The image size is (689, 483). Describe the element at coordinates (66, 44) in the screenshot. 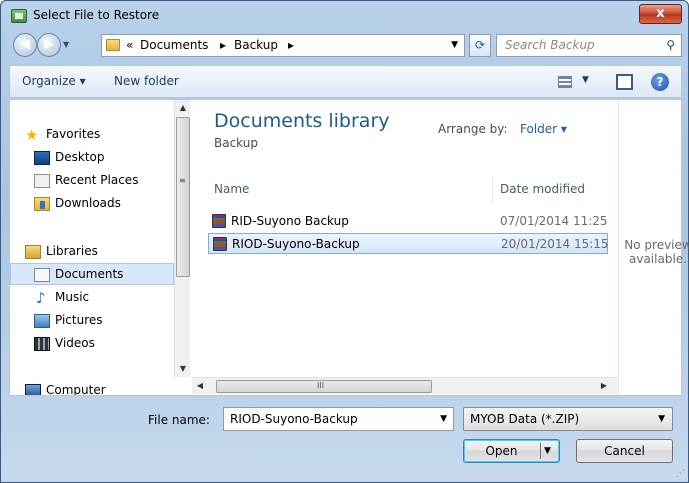

I see `recent-locations-dropdown-icon: ▼` at that location.